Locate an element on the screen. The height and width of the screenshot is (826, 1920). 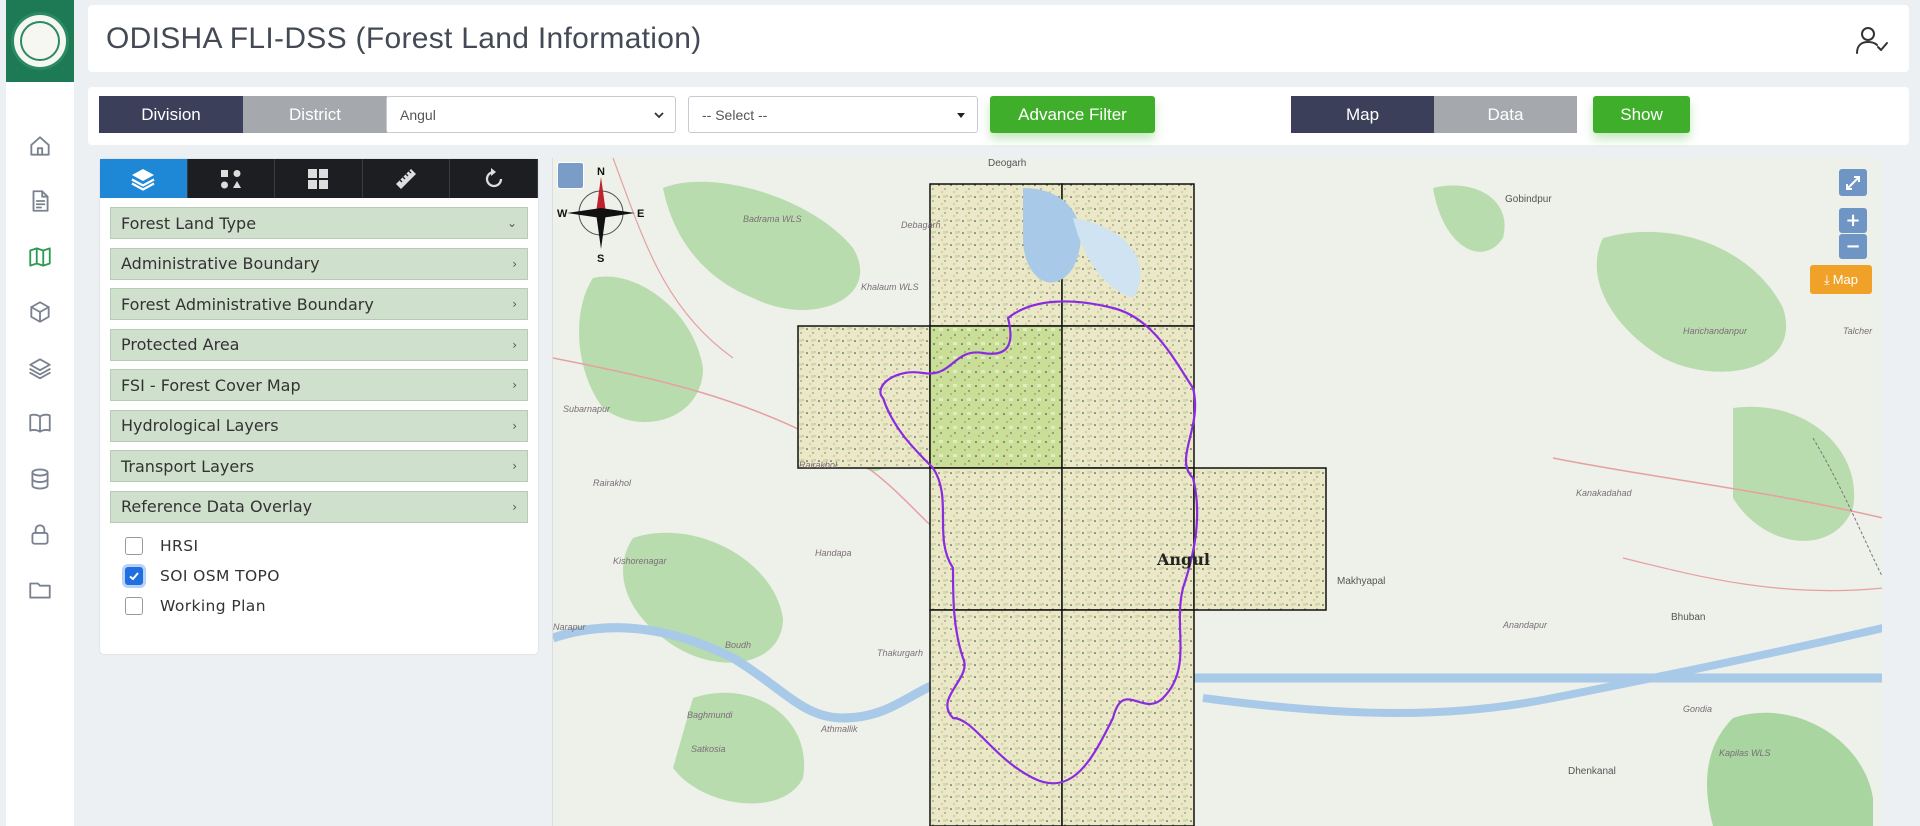
panel-toolbar is located at coordinates (319, 178).